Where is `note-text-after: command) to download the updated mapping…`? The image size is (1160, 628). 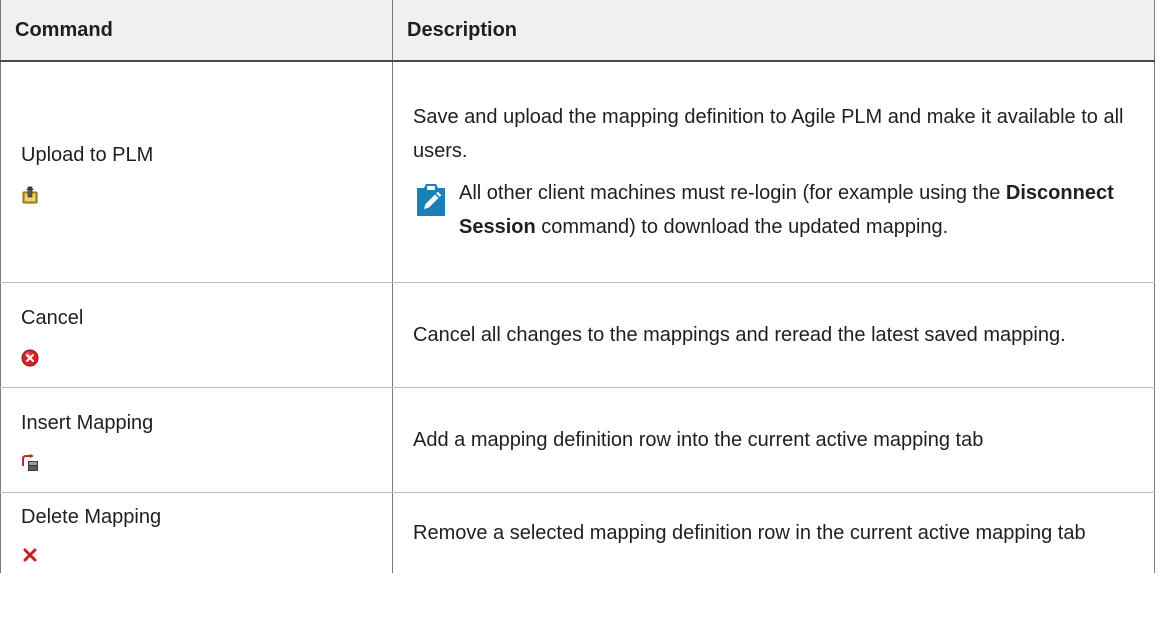 note-text-after: command) to download the updated mapping… is located at coordinates (742, 227).